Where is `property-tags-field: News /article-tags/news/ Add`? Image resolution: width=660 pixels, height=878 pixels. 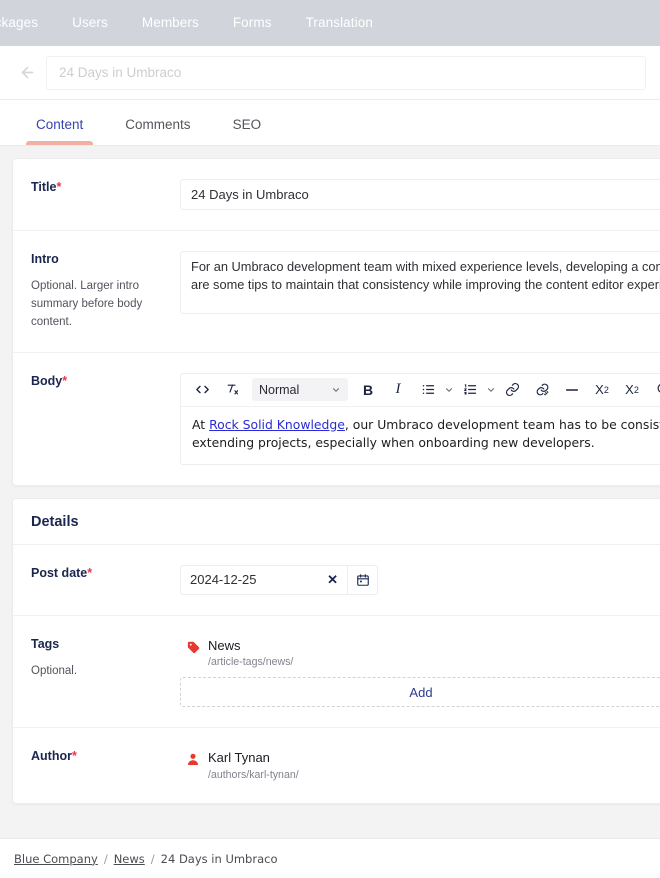 property-tags-field: News /article-tags/news/ Add is located at coordinates (420, 672).